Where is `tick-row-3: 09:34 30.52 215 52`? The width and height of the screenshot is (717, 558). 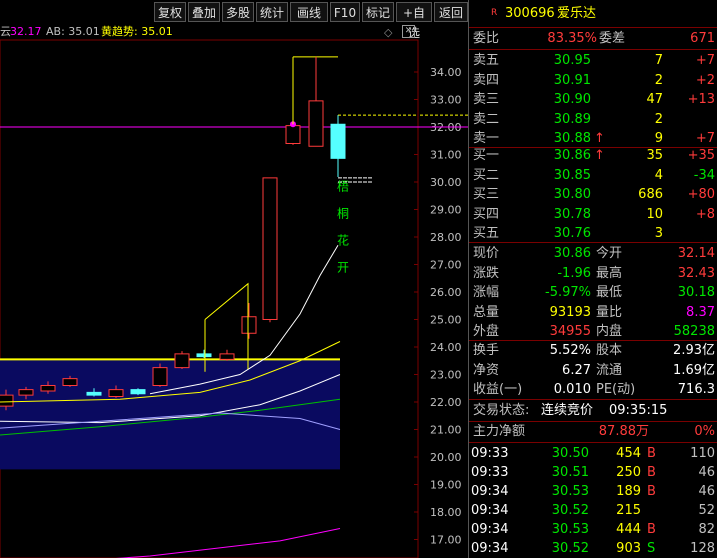
tick-row-3: 09:34 30.52 215 52 is located at coordinates (593, 510).